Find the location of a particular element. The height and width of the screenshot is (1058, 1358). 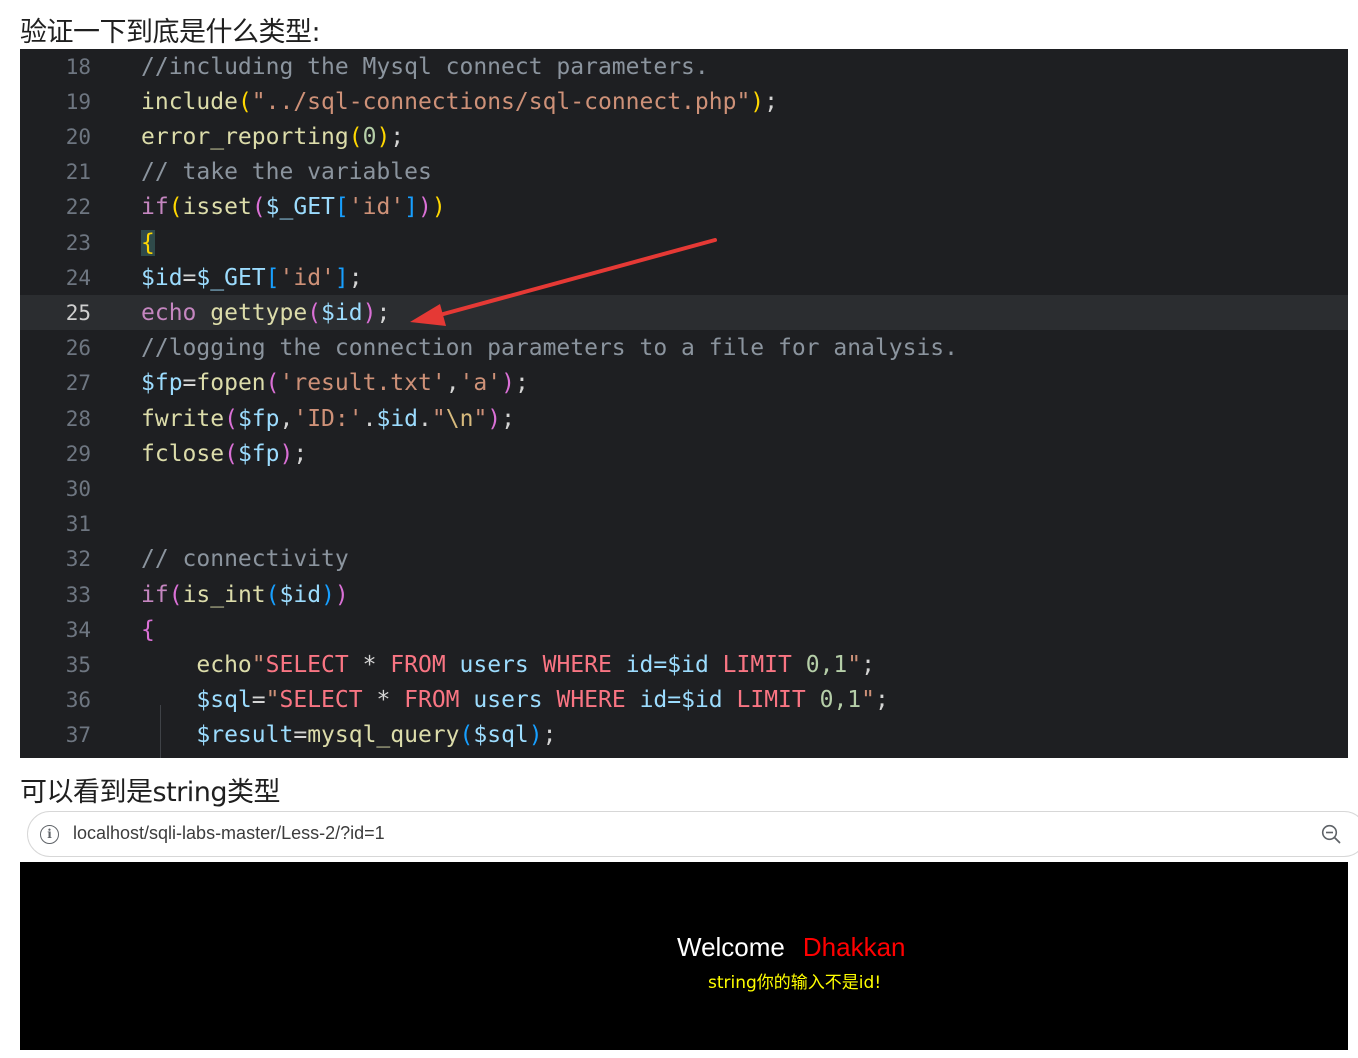

code-token: \n is located at coordinates (459, 418).